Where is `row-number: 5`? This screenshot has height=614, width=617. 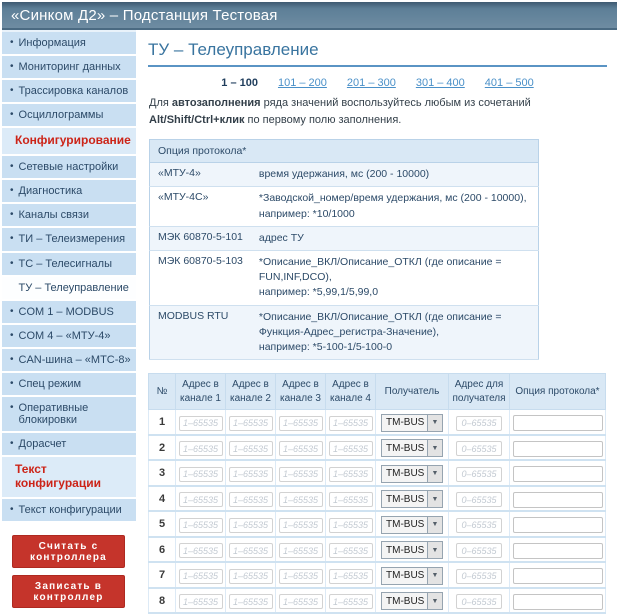 row-number: 5 is located at coordinates (162, 524).